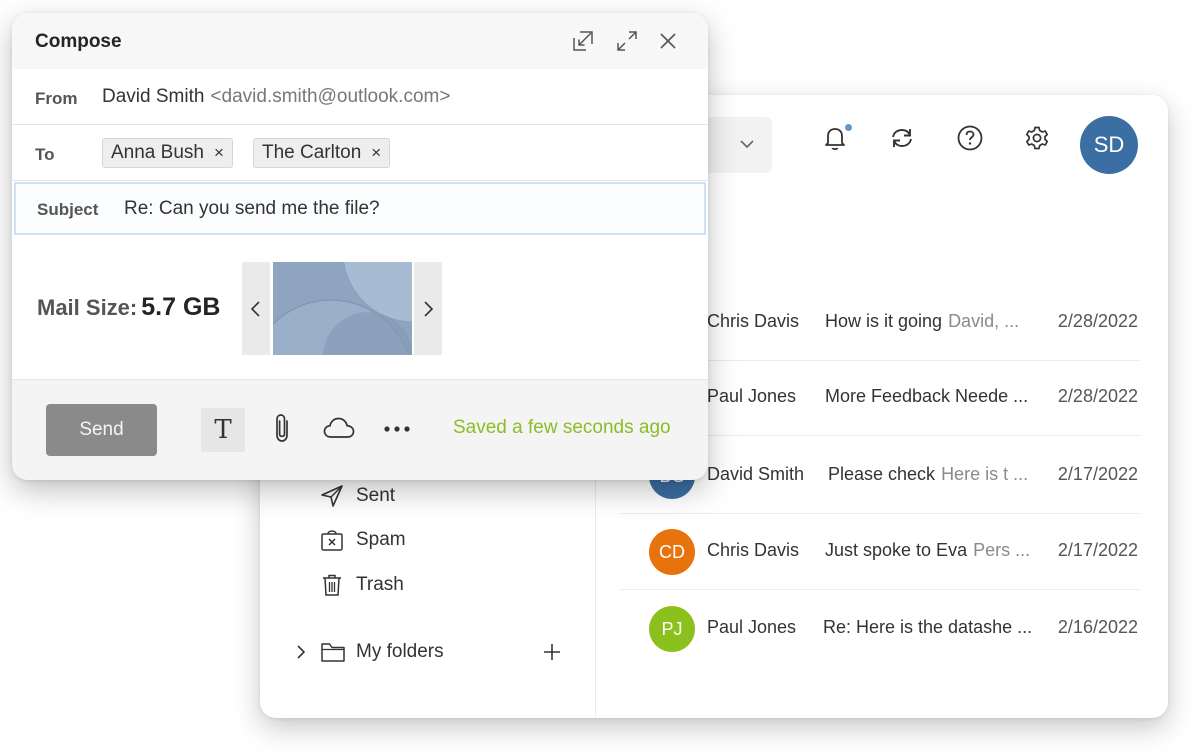 This screenshot has width=1200, height=752. What do you see at coordinates (552, 652) in the screenshot?
I see `add-folder-icon` at bounding box center [552, 652].